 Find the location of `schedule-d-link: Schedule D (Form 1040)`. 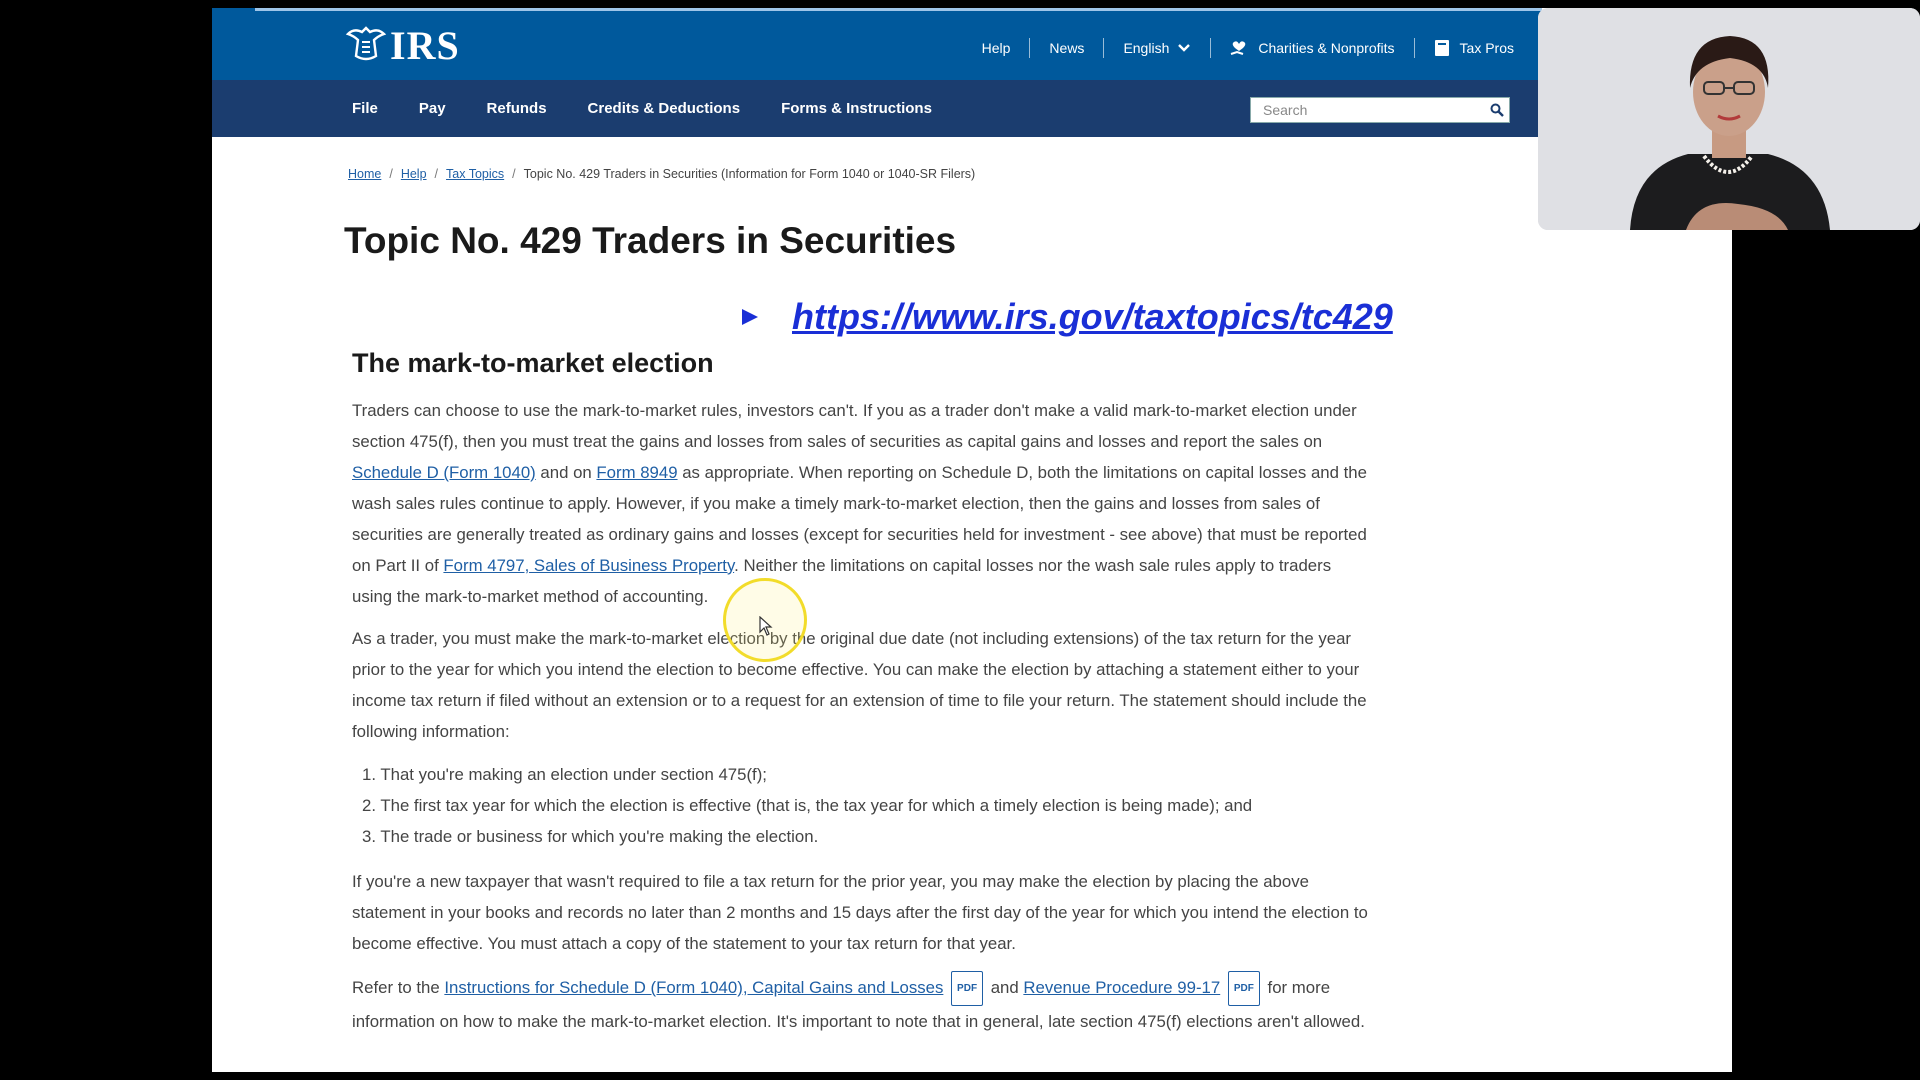

schedule-d-link: Schedule D (Form 1040) is located at coordinates (444, 472).